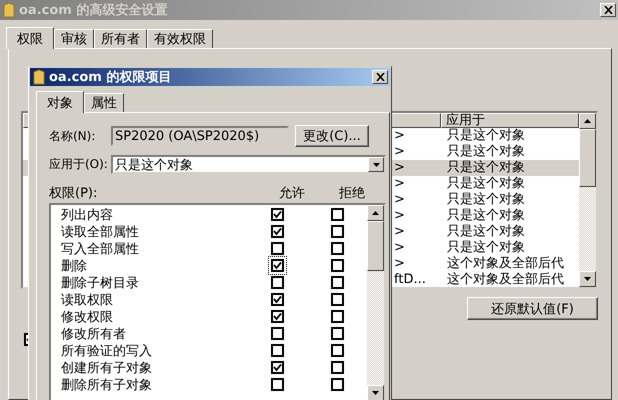 The width and height of the screenshot is (618, 400). I want to click on window-title: oa.com 的高级安全设置, so click(93, 10).